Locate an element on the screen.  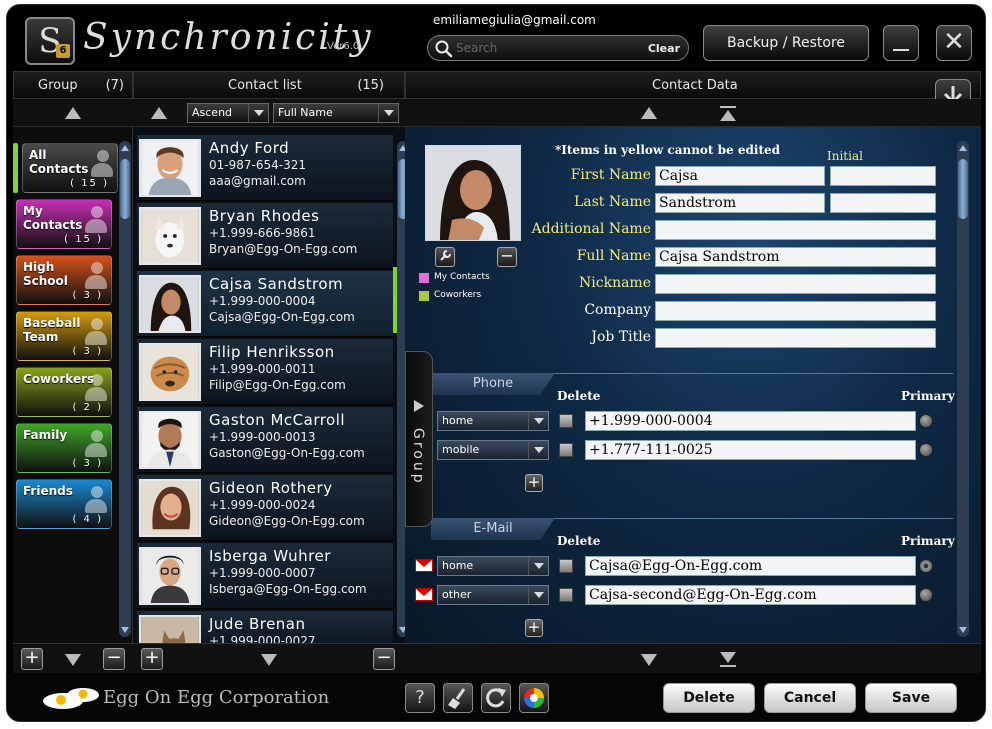
add-group-button: + is located at coordinates (32, 659).